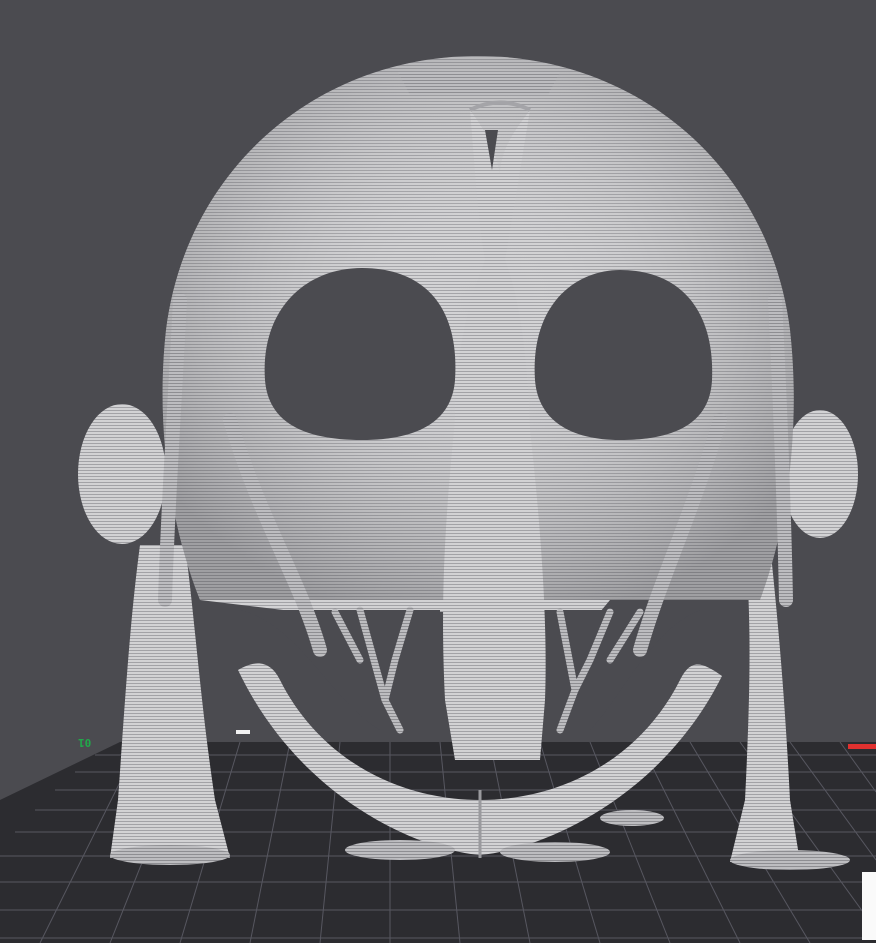  What do you see at coordinates (820, 474) in the screenshot?
I see `right-ear` at bounding box center [820, 474].